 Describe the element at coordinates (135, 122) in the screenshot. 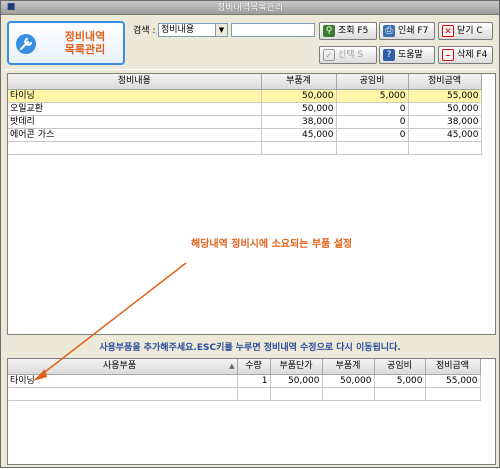

I see `cell-item-name: 밧데리` at that location.